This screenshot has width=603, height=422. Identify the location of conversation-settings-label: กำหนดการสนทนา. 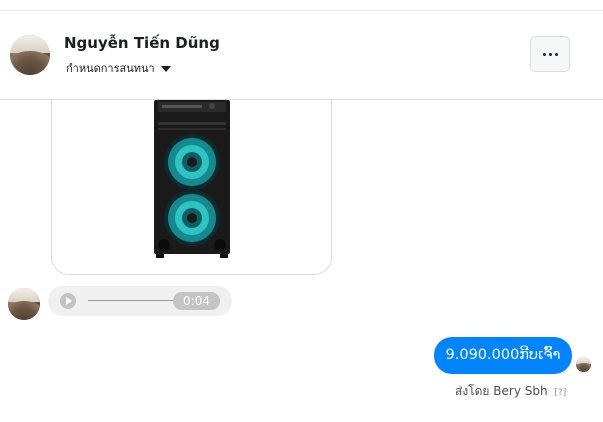
(110, 68).